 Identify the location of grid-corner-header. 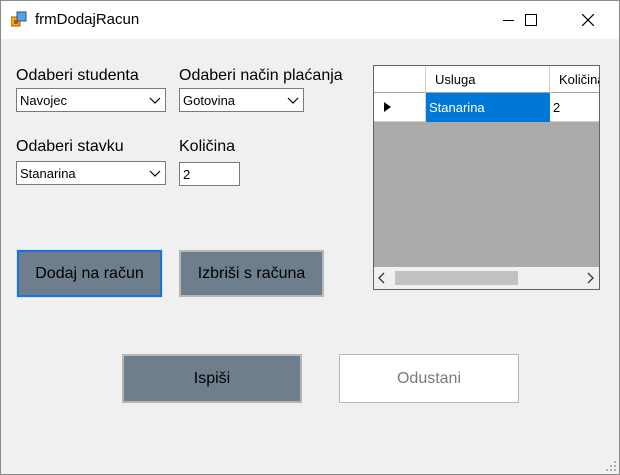
(400, 79).